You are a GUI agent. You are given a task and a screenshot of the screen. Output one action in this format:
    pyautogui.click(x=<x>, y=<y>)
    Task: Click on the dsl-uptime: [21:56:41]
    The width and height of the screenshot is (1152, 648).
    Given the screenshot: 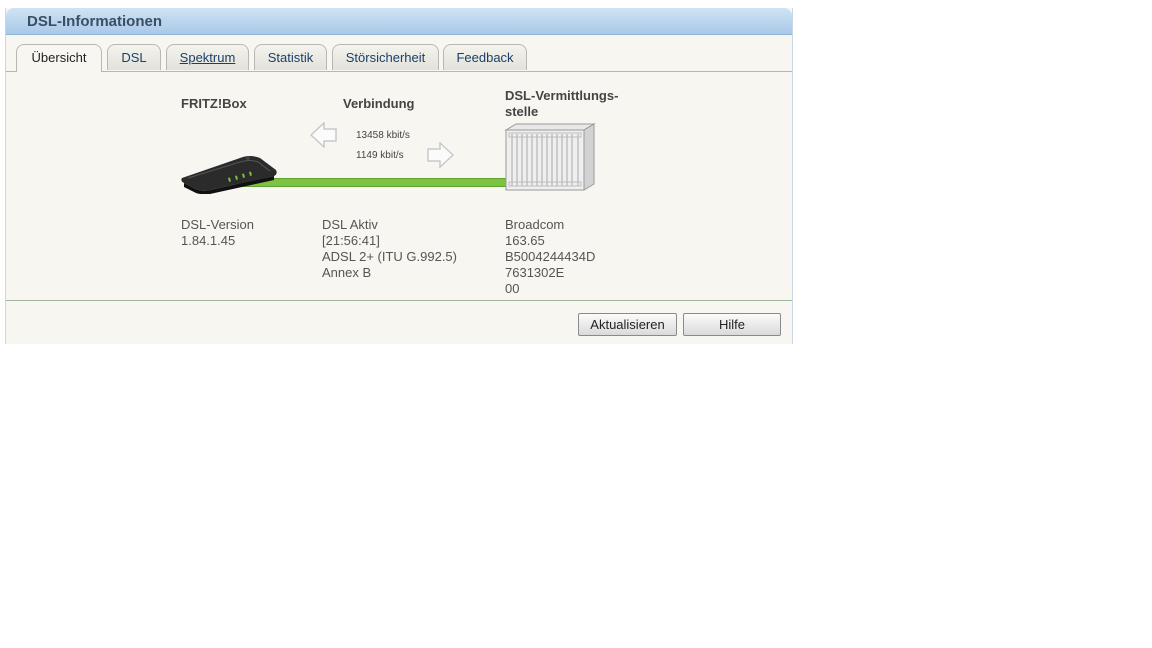 What is the action you would take?
    pyautogui.click(x=351, y=240)
    